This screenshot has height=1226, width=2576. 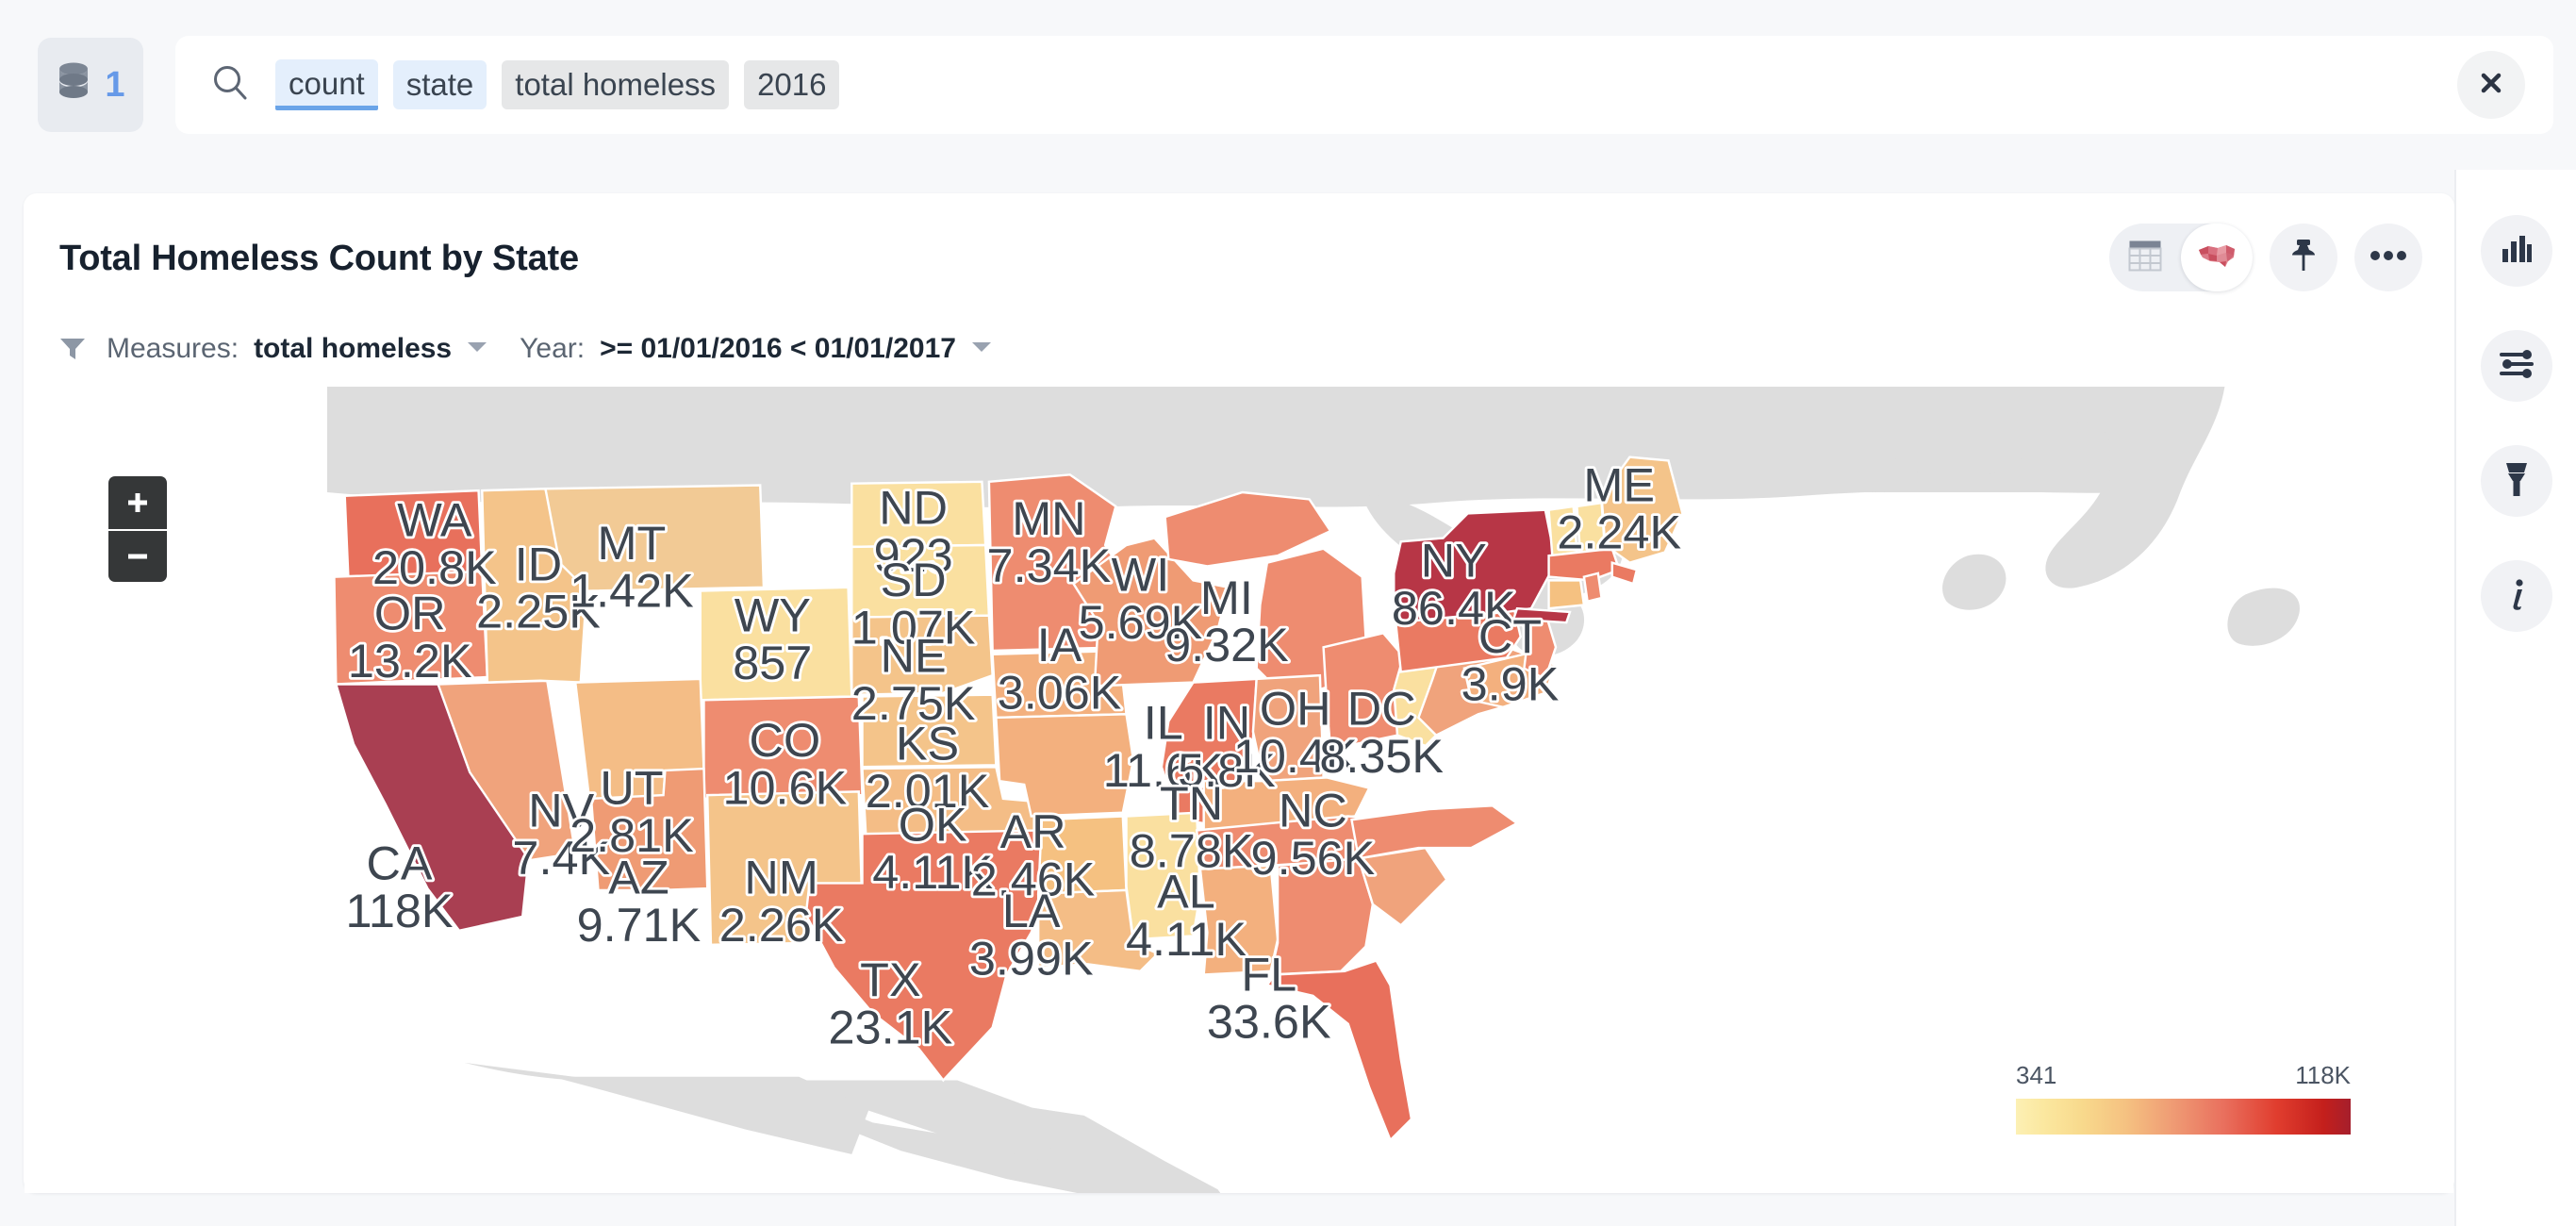 What do you see at coordinates (914, 580) in the screenshot?
I see `svg-text: SD` at bounding box center [914, 580].